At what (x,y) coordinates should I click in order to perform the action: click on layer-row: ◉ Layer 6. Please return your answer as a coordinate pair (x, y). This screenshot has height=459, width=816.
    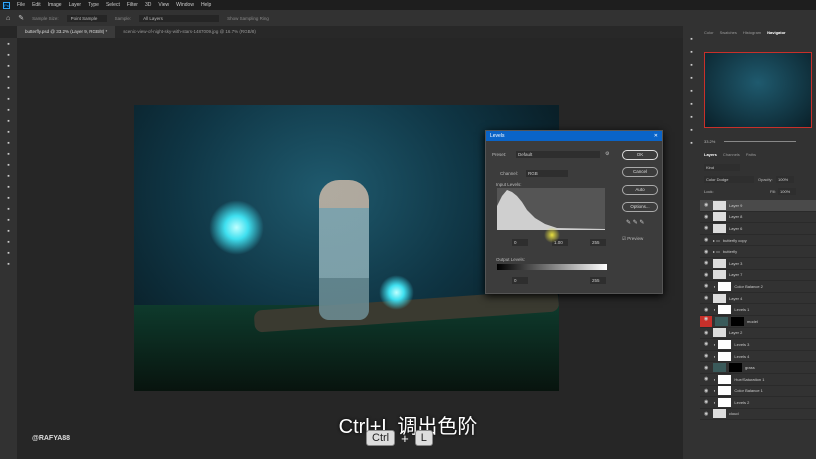
    Looking at the image, I should click on (758, 229).